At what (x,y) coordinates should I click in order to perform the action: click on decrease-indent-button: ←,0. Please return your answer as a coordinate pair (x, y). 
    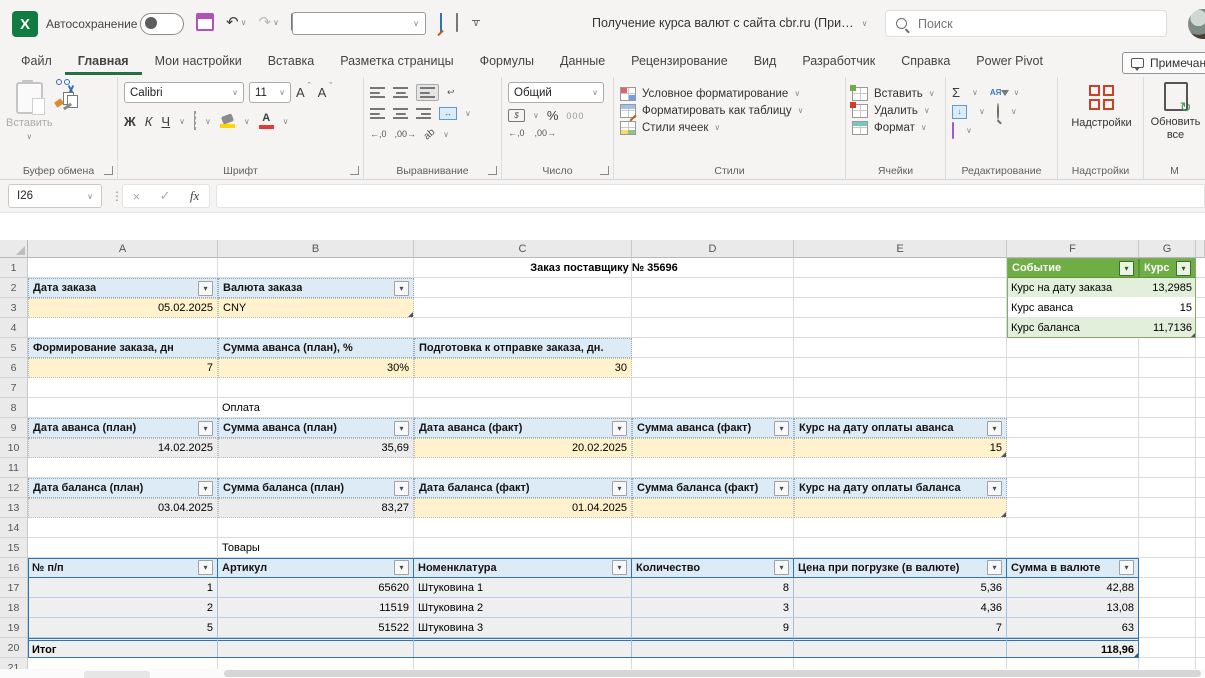
    Looking at the image, I should click on (378, 134).